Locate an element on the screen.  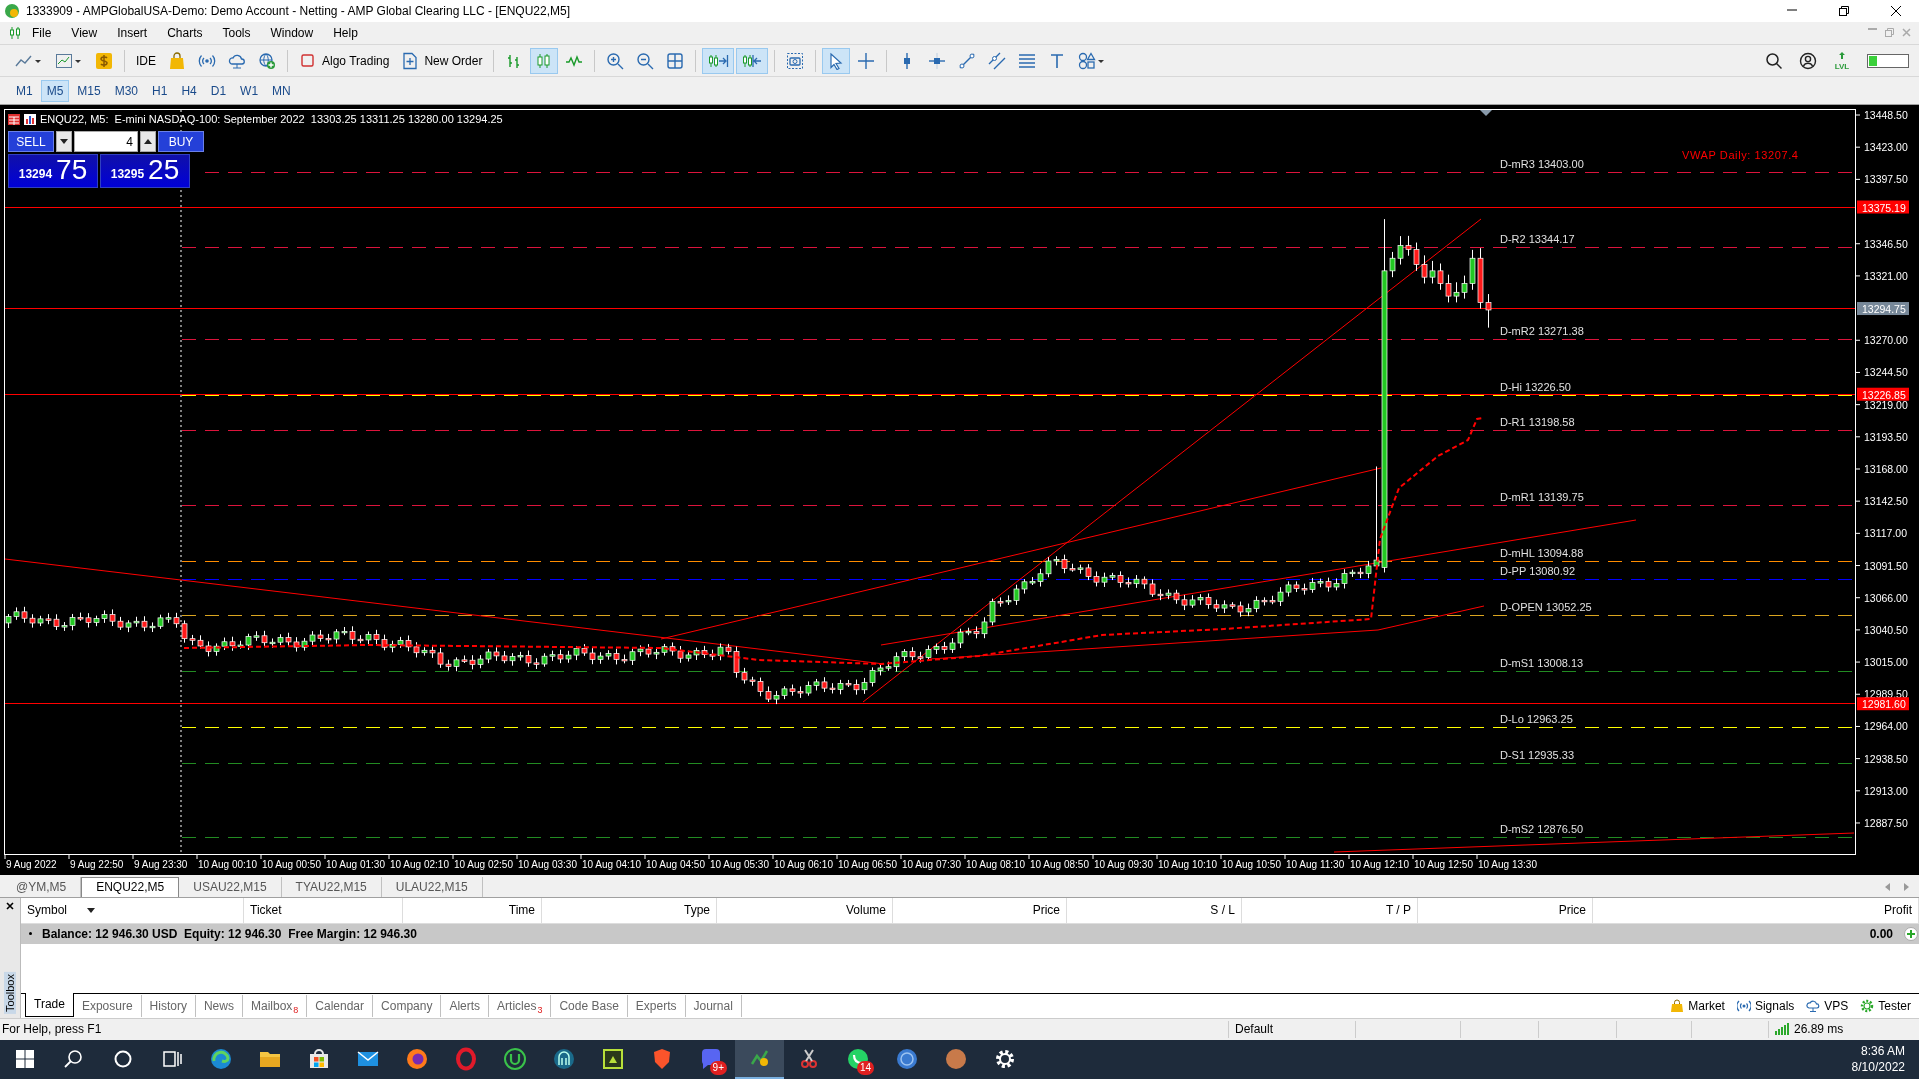
ping-text: 26.89 ms is located at coordinates (1819, 1029).